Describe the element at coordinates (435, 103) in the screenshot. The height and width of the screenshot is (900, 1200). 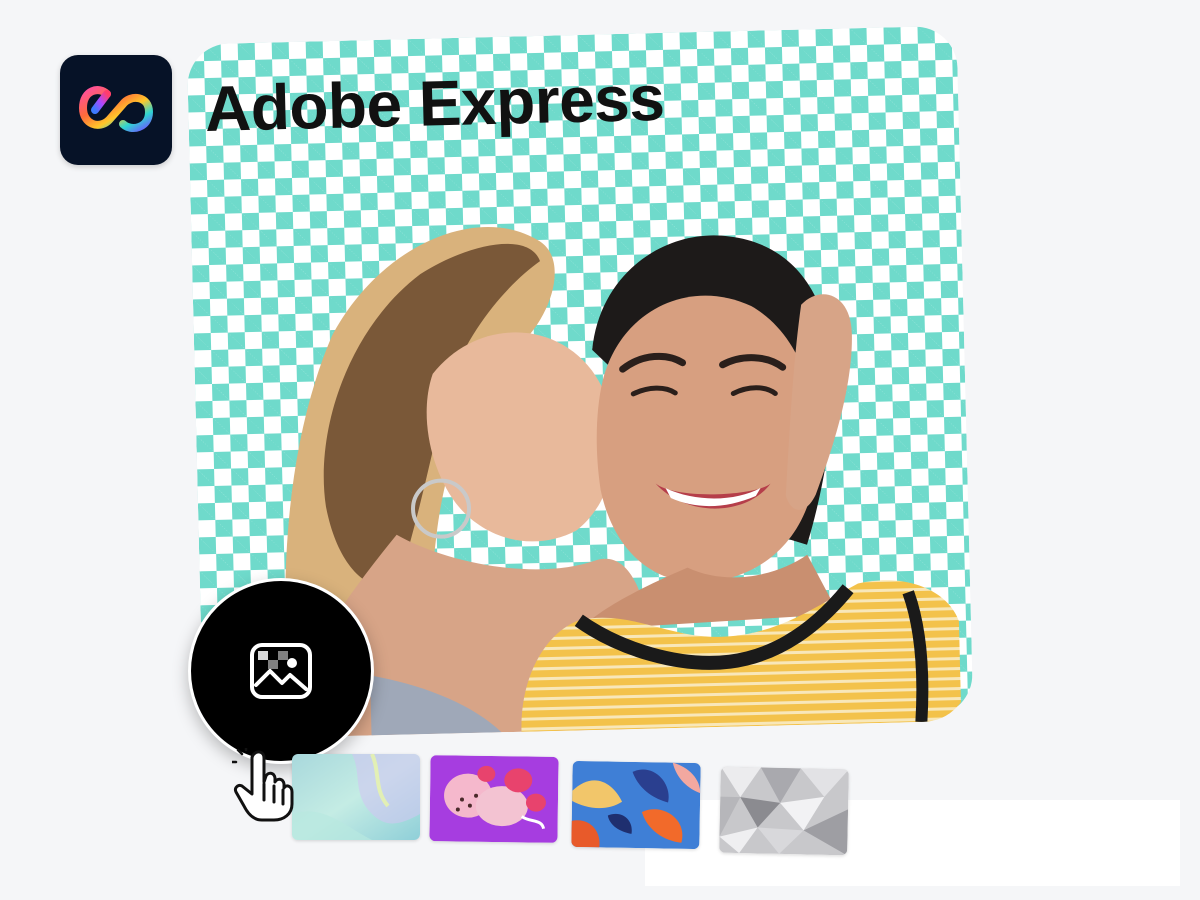
I see `app-title: Adobe Express` at that location.